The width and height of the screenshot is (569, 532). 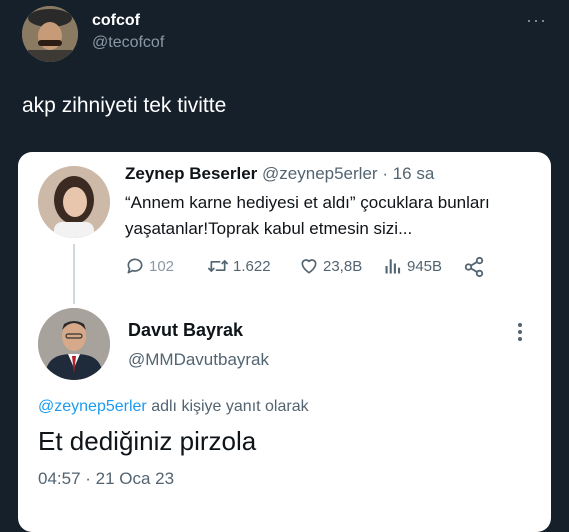 I want to click on reply-icon, so click(x=135, y=266).